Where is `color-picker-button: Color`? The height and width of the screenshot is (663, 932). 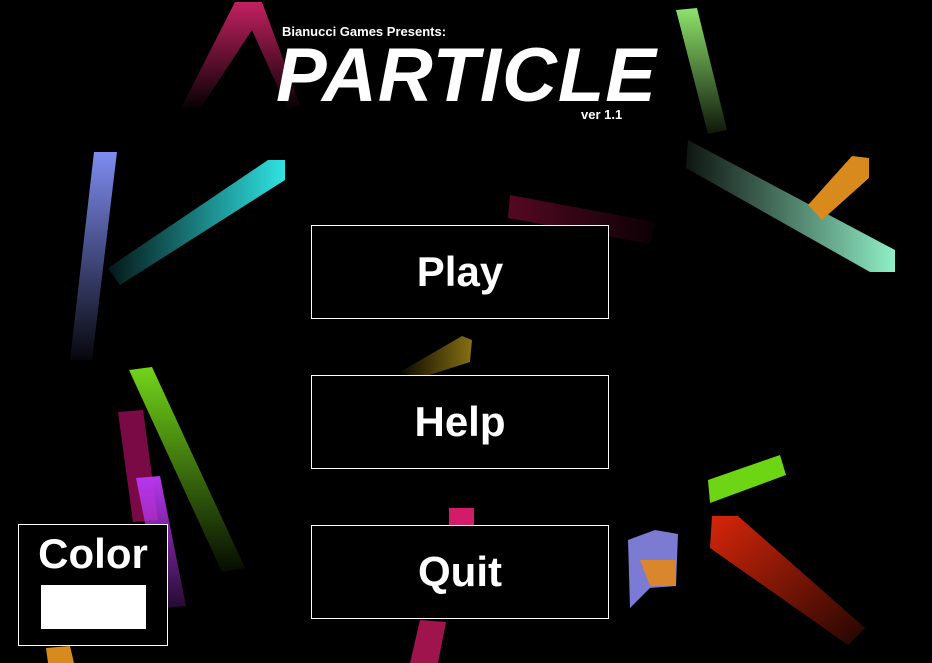
color-picker-button: Color is located at coordinates (93, 585).